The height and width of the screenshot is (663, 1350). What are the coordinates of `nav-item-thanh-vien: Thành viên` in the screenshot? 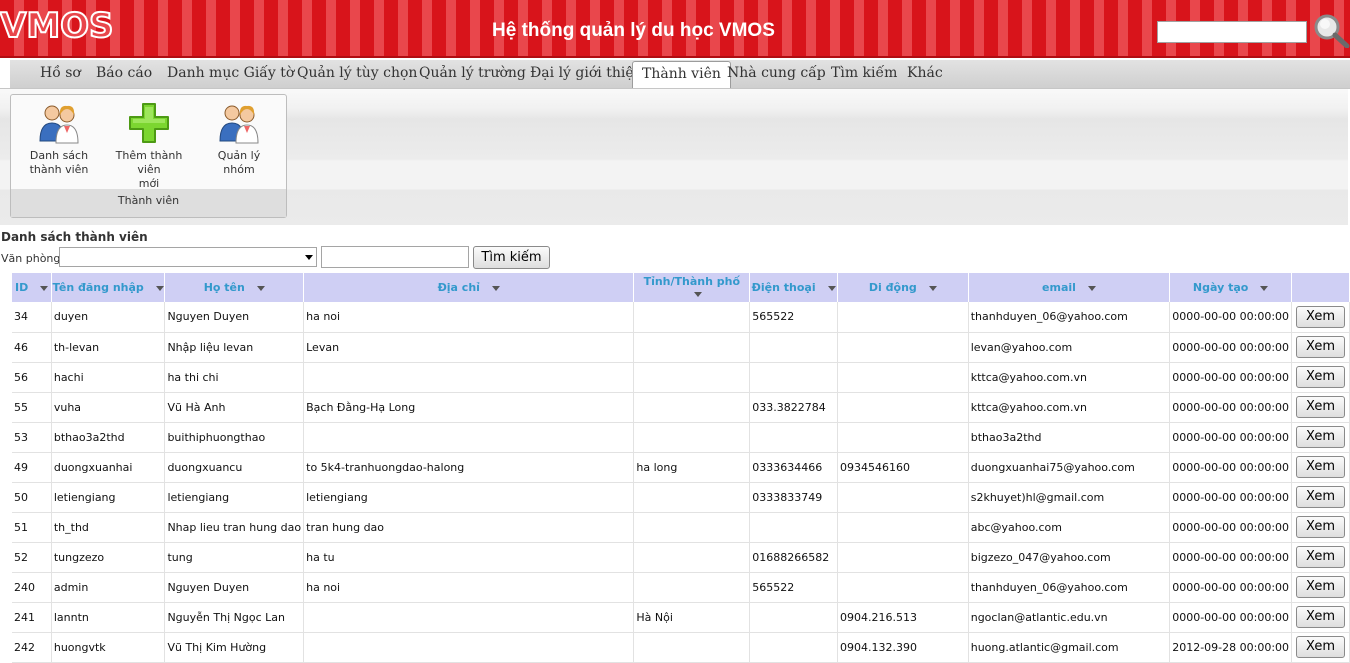 It's located at (681, 75).